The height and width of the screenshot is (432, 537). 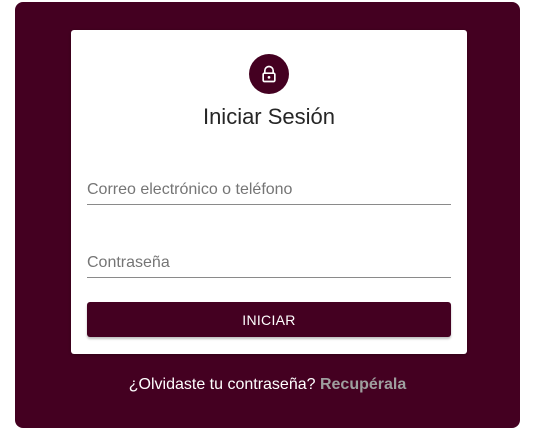 I want to click on email-field, so click(x=269, y=190).